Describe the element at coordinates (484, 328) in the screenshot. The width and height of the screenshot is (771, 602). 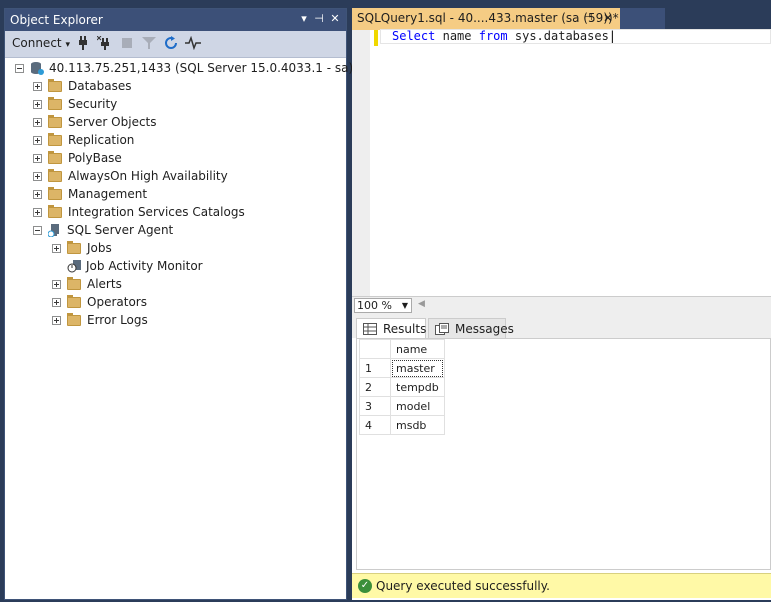
I see `tab-messages-label: Messages` at that location.